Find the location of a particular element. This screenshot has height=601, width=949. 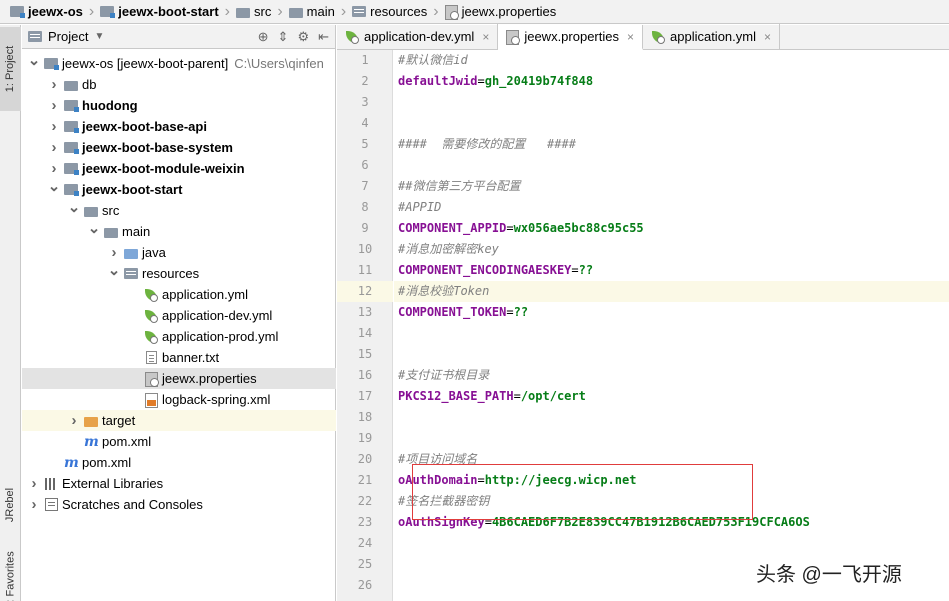

code-line: #APPID is located at coordinates (671, 207).